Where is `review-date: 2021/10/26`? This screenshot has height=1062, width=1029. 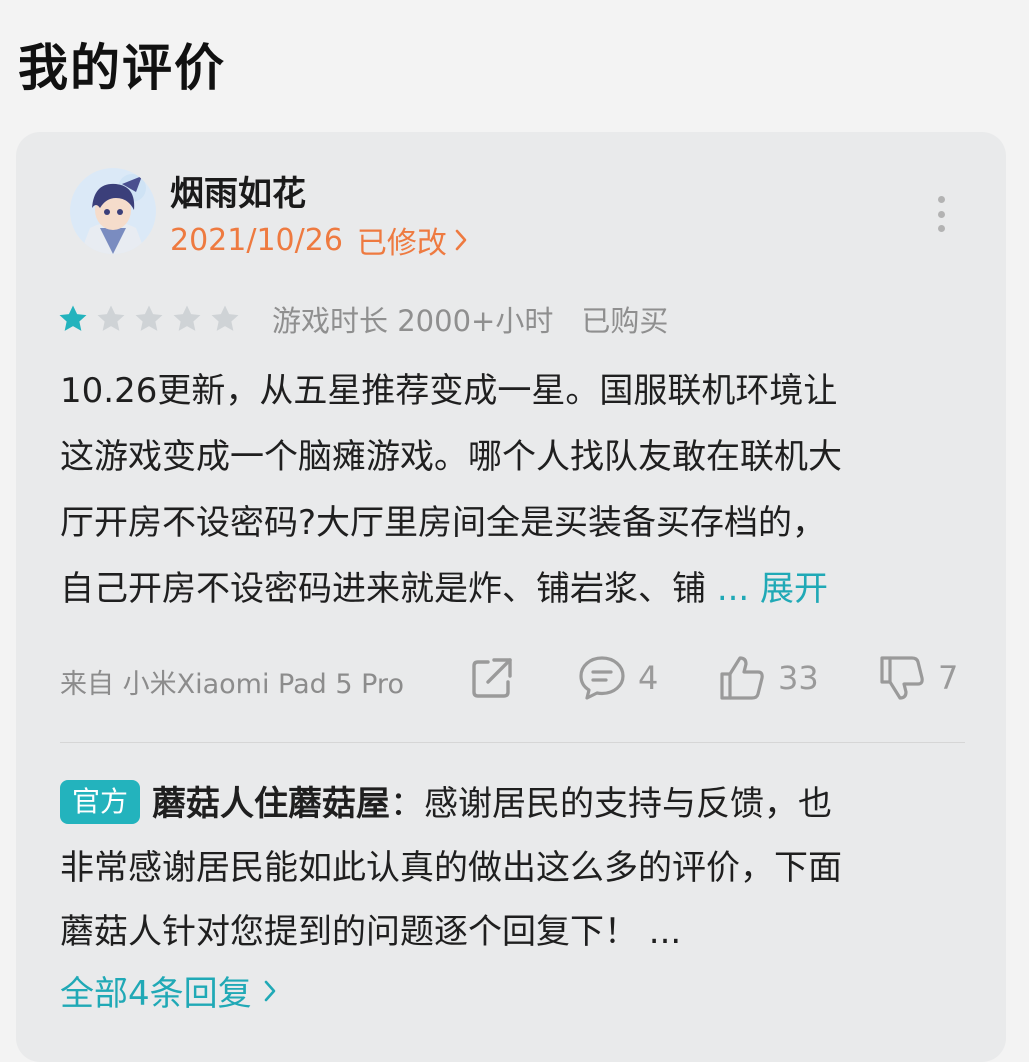 review-date: 2021/10/26 is located at coordinates (256, 240).